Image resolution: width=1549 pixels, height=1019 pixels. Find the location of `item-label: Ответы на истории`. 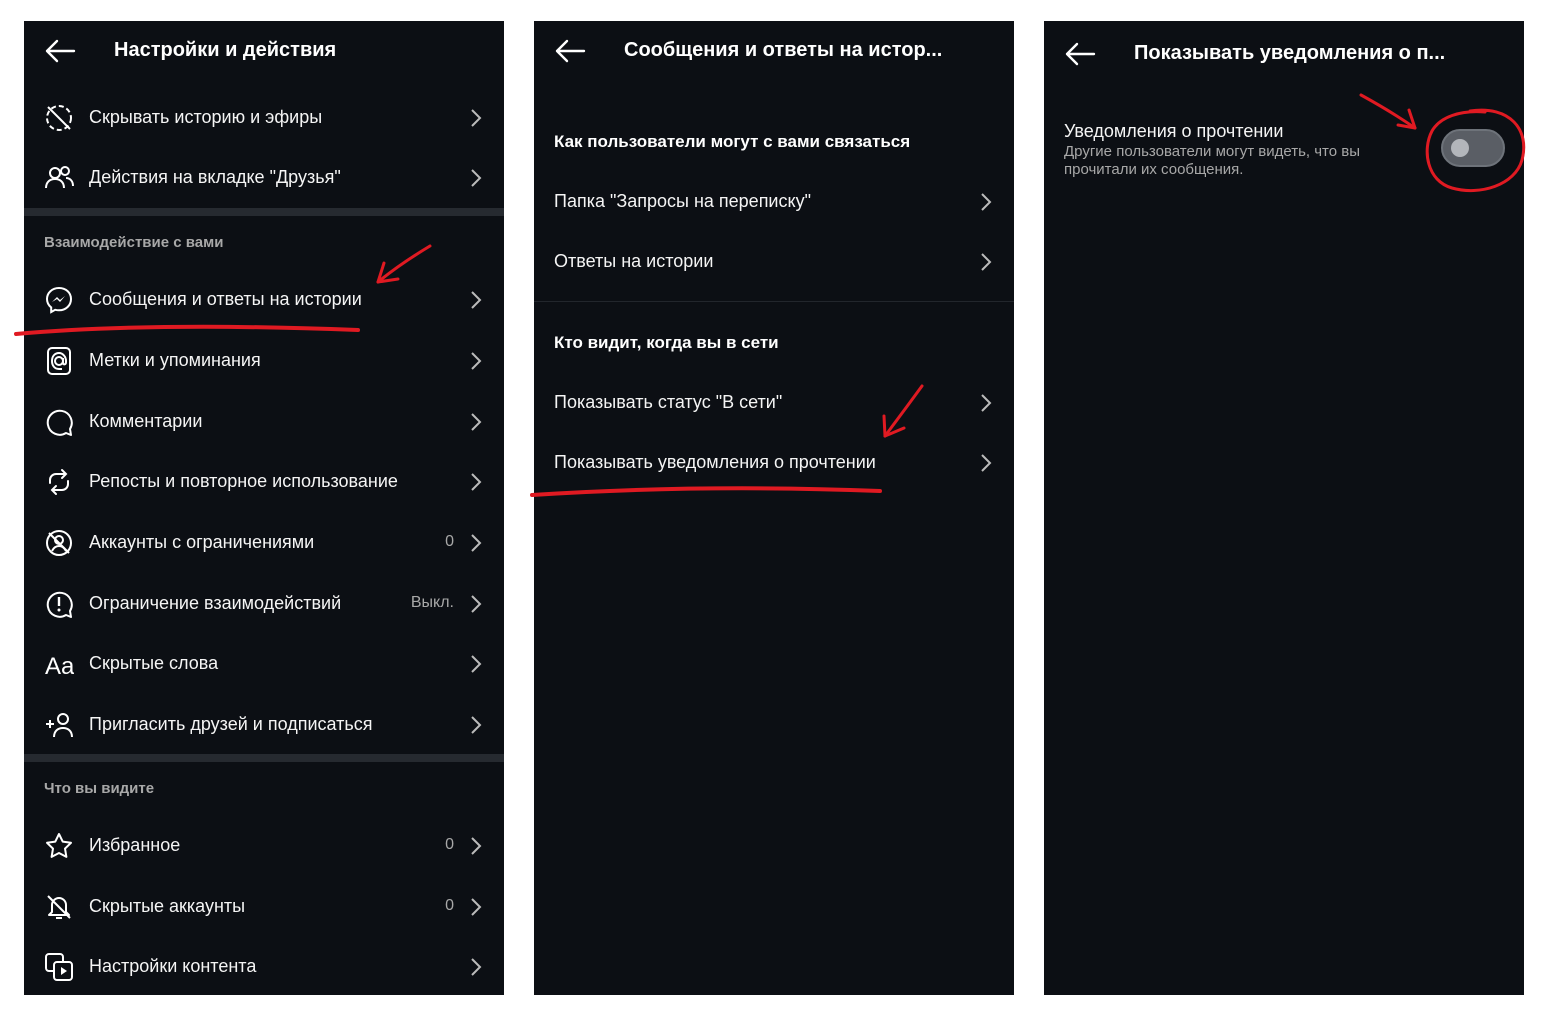

item-label: Ответы на истории is located at coordinates (634, 261).